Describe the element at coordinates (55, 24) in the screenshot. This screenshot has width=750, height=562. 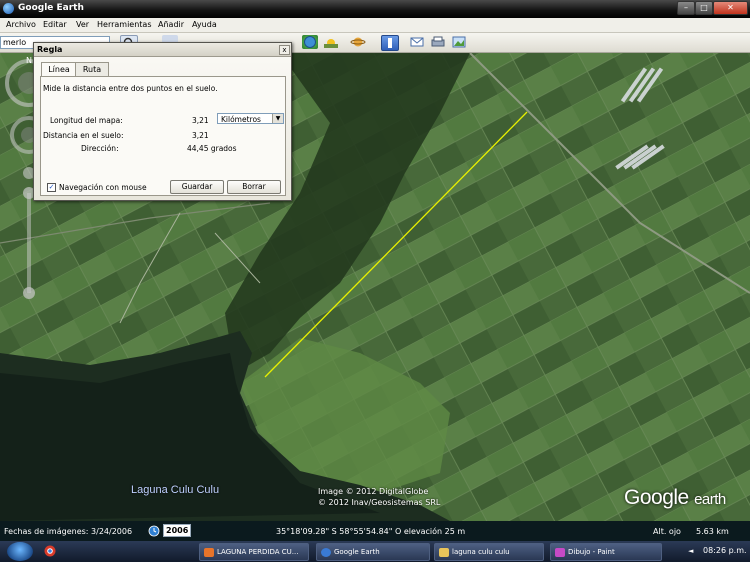
I see `menu-editar: Editar` at that location.